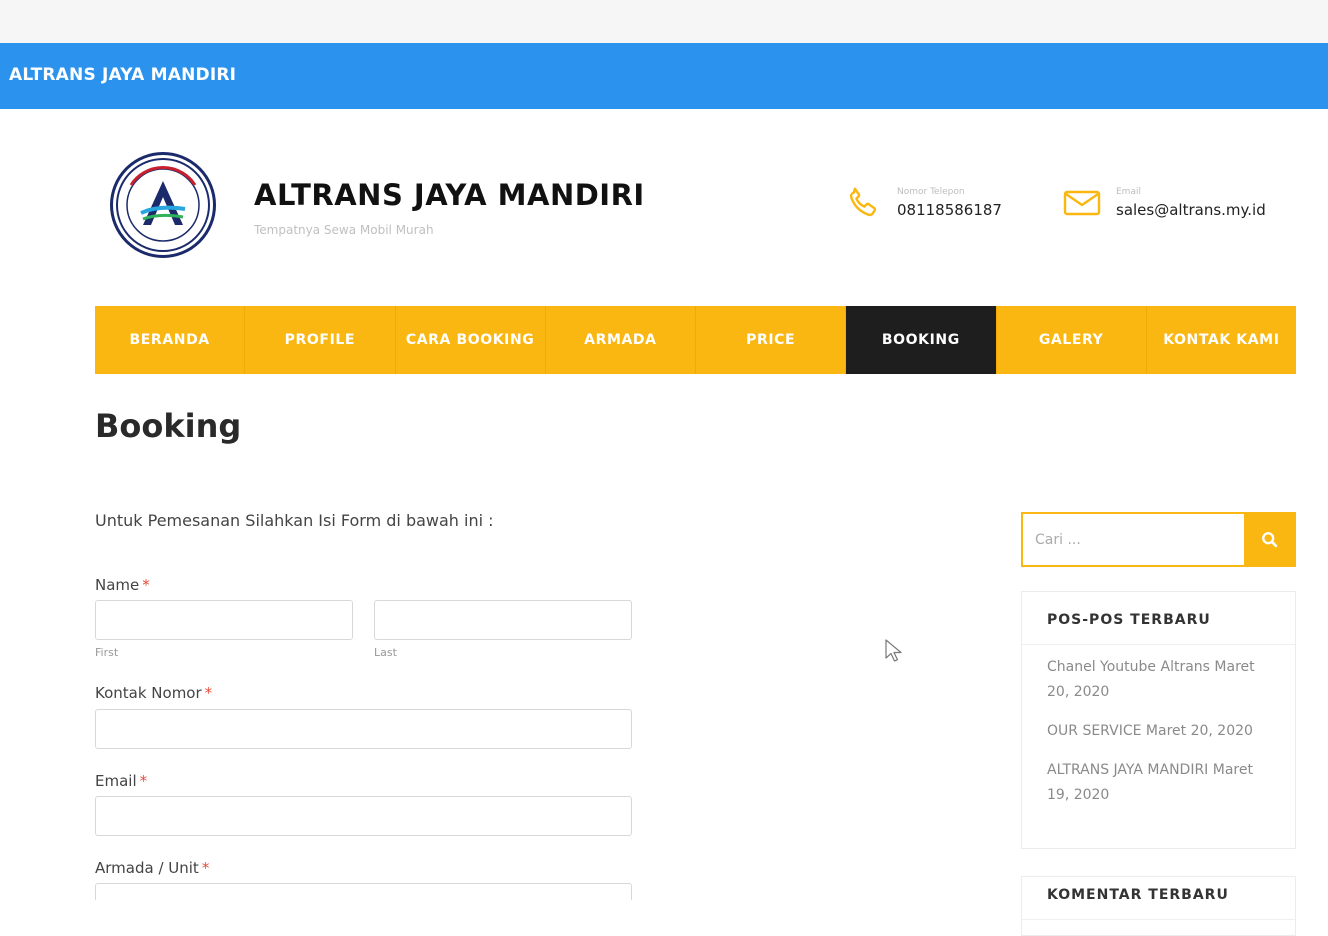 The width and height of the screenshot is (1328, 936). I want to click on armada-label-text: Armada / Unit, so click(147, 868).